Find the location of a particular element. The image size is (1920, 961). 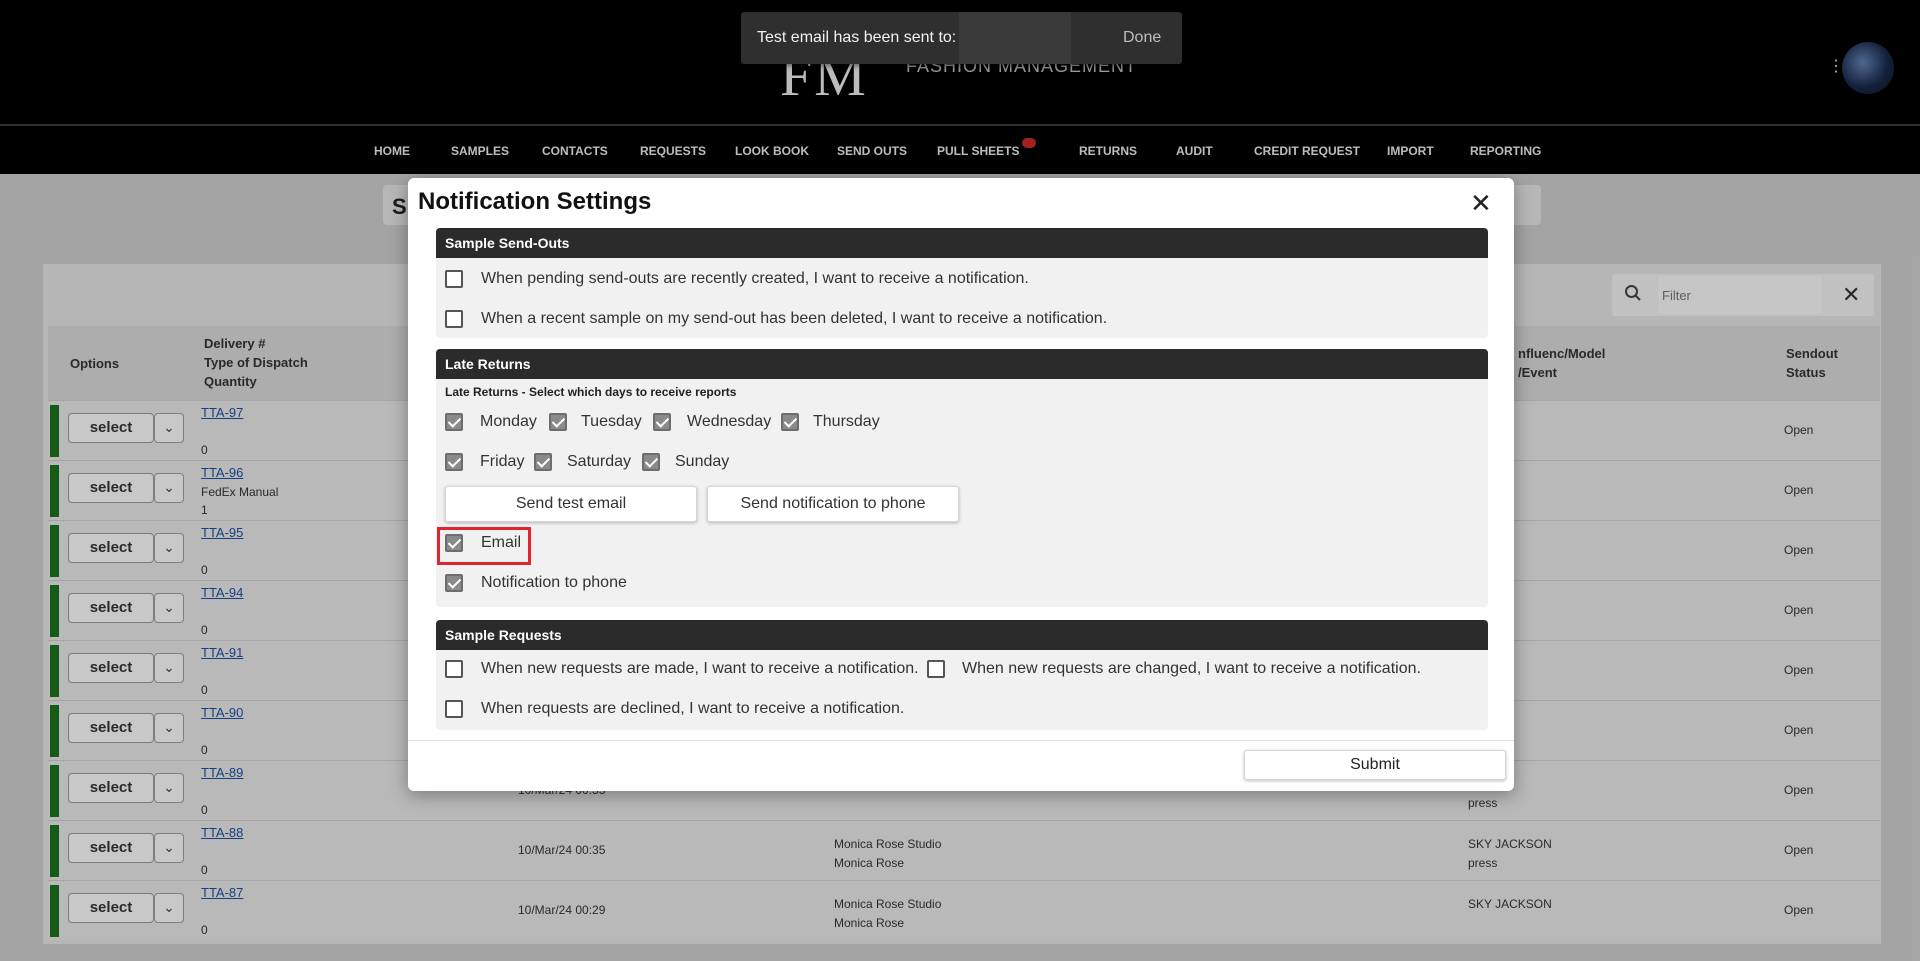

checkbox-changed-requests is located at coordinates (936, 669).